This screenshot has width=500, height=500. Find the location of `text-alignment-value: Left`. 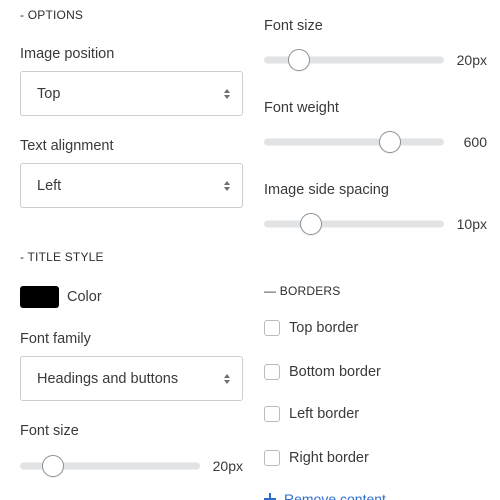

text-alignment-value: Left is located at coordinates (49, 185).